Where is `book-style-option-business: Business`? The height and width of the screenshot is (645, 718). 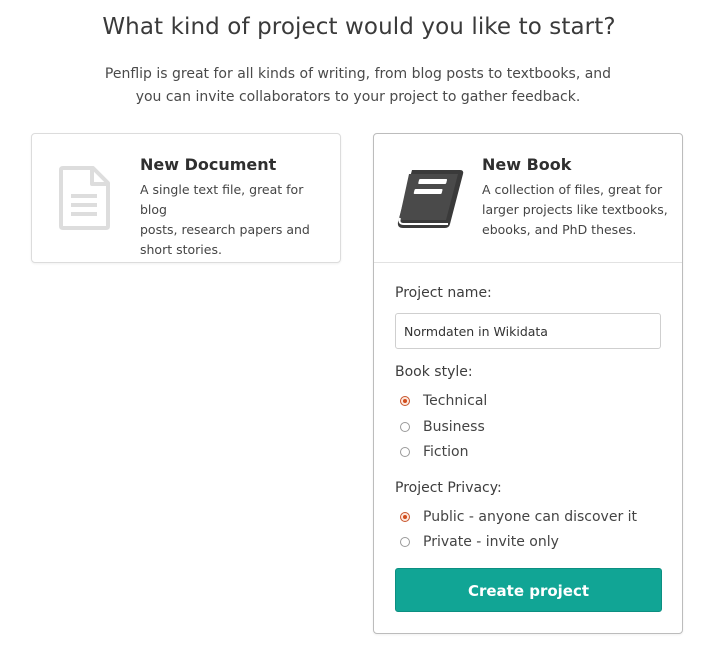 book-style-option-business: Business is located at coordinates (442, 427).